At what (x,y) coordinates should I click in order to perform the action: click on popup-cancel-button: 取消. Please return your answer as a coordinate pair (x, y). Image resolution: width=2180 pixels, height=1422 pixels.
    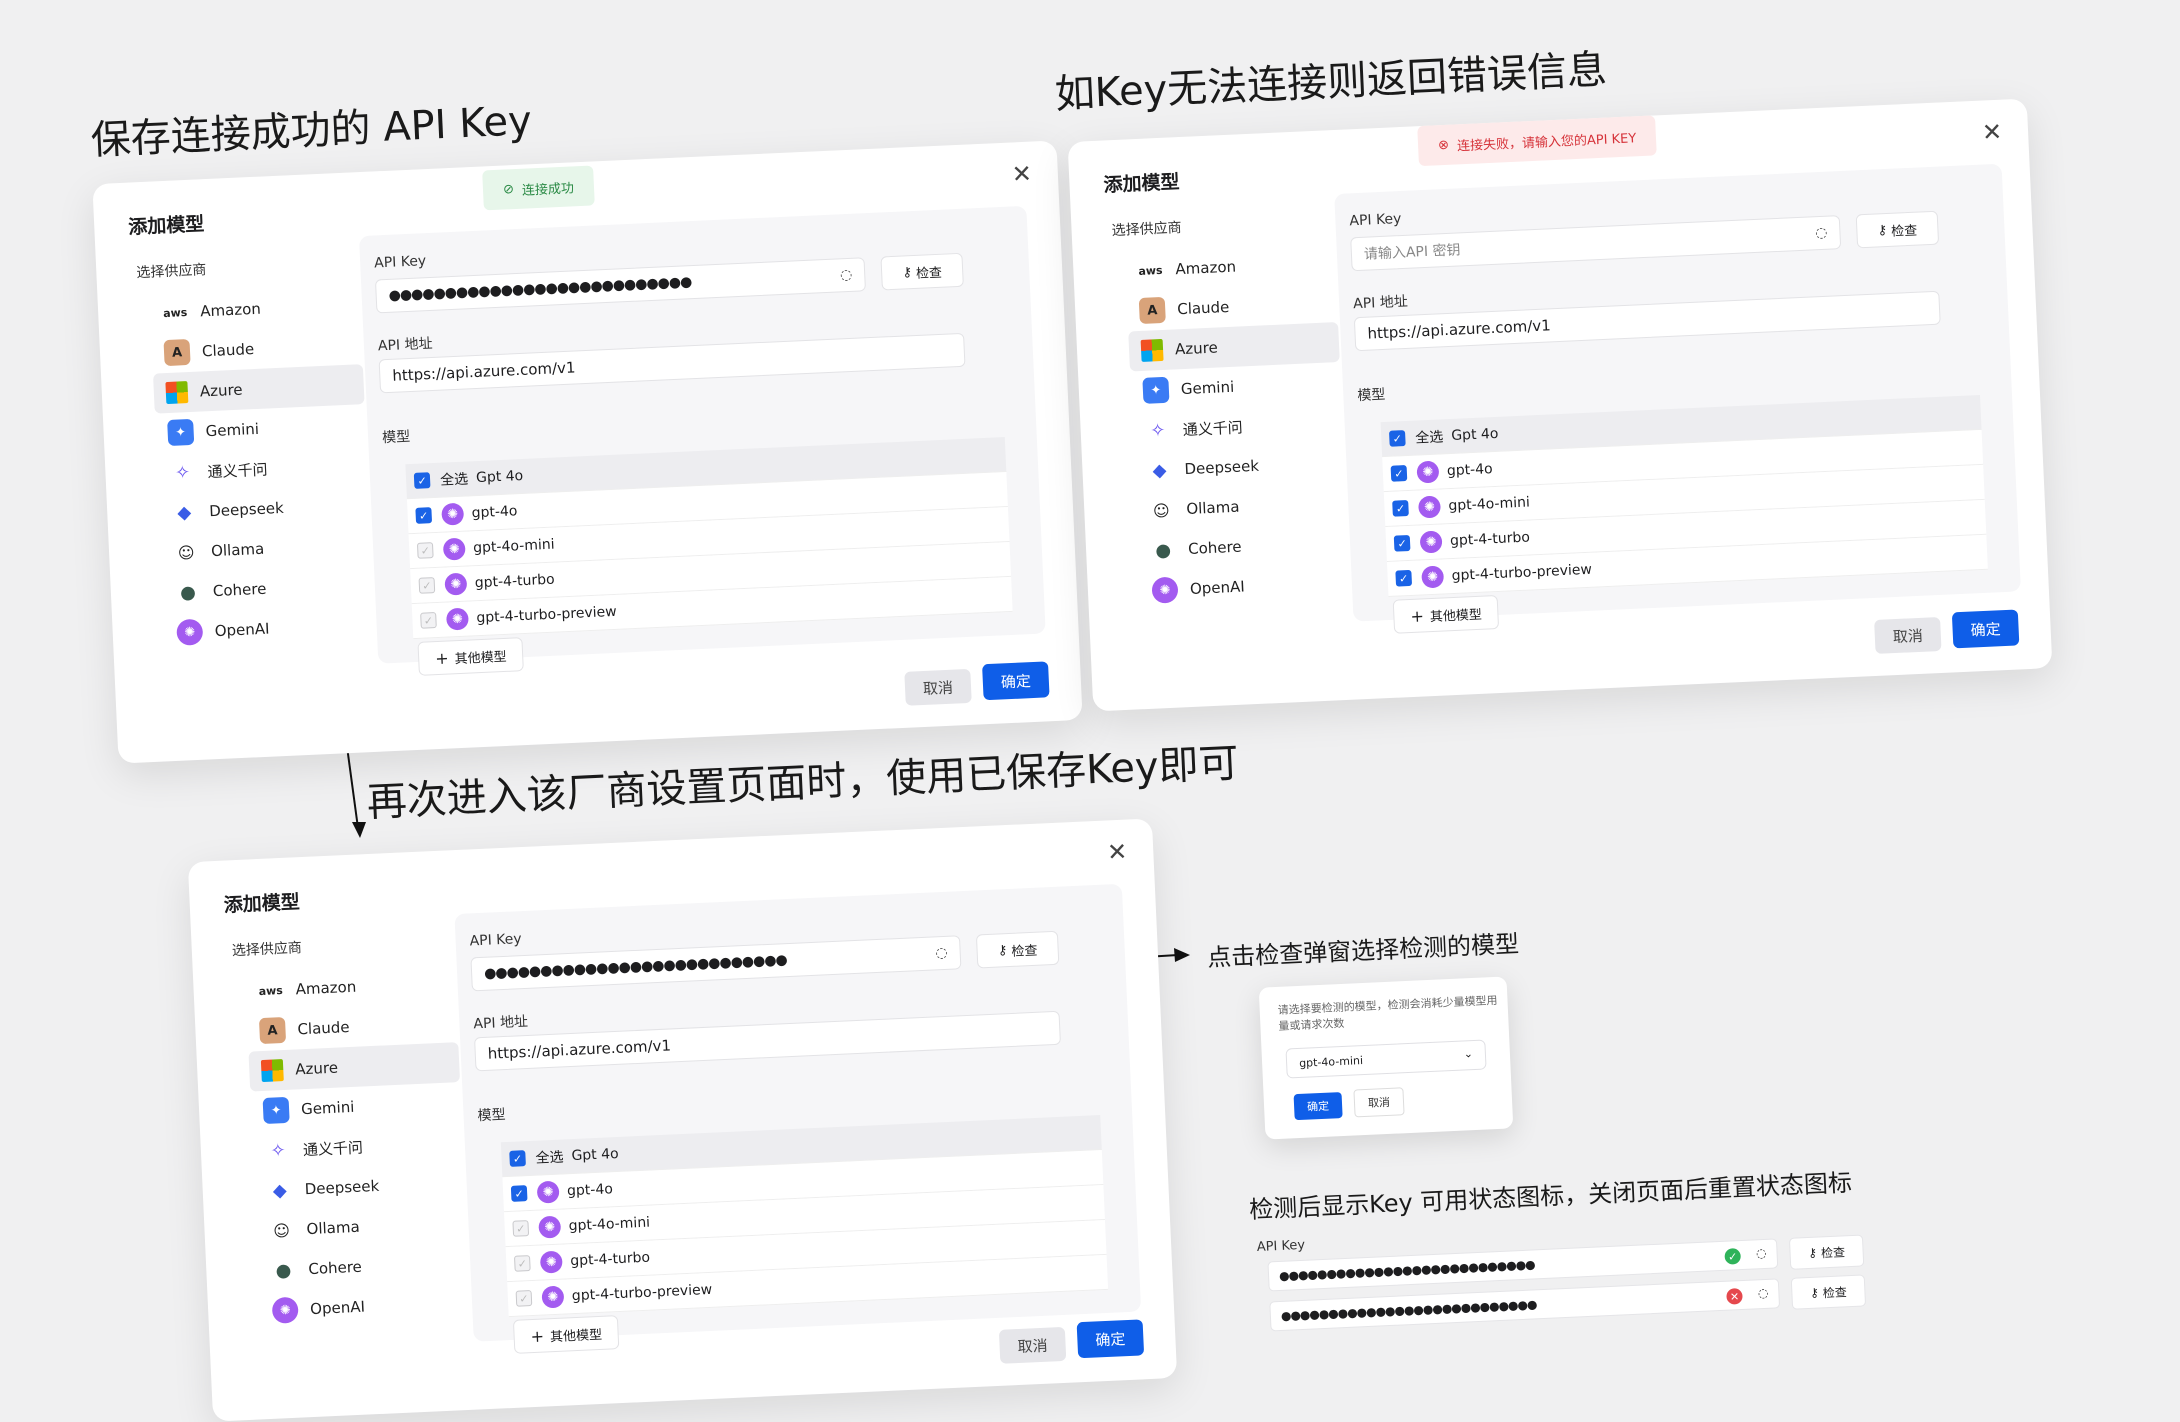
    Looking at the image, I should click on (1379, 1102).